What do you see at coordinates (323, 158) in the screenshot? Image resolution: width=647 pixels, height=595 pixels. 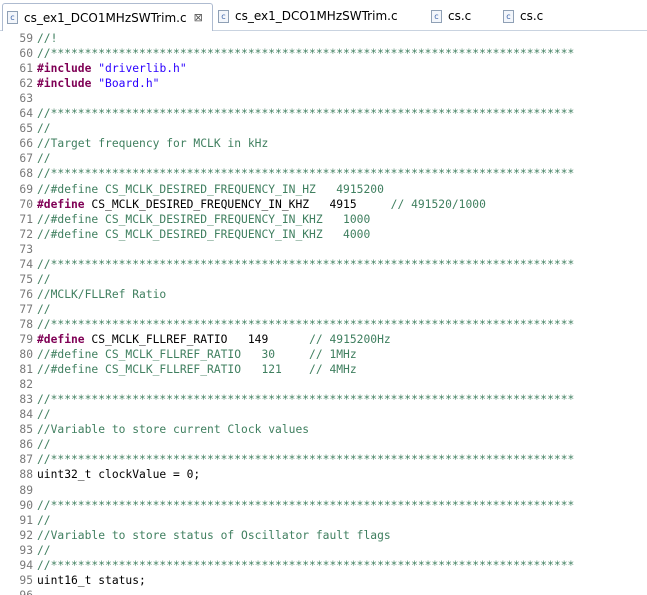 I see `code-line: 67 //` at bounding box center [323, 158].